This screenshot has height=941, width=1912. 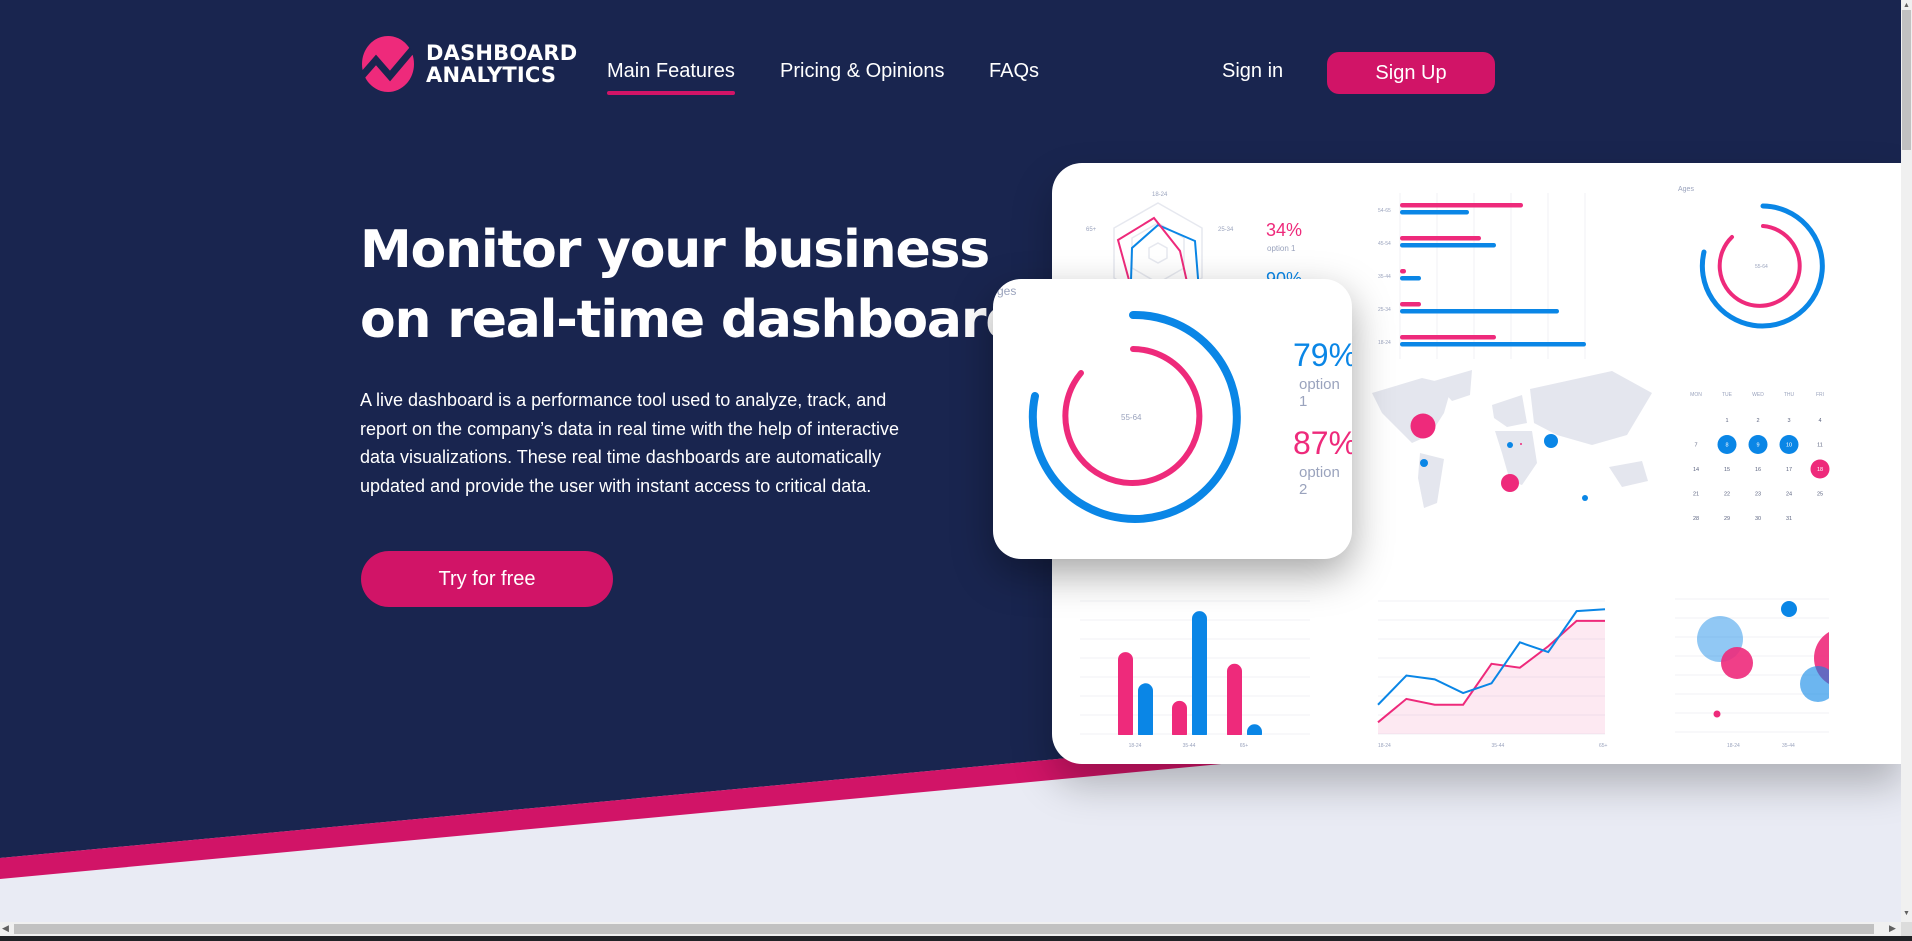 I want to click on vertical-scroll-thumb, so click(x=1906, y=80).